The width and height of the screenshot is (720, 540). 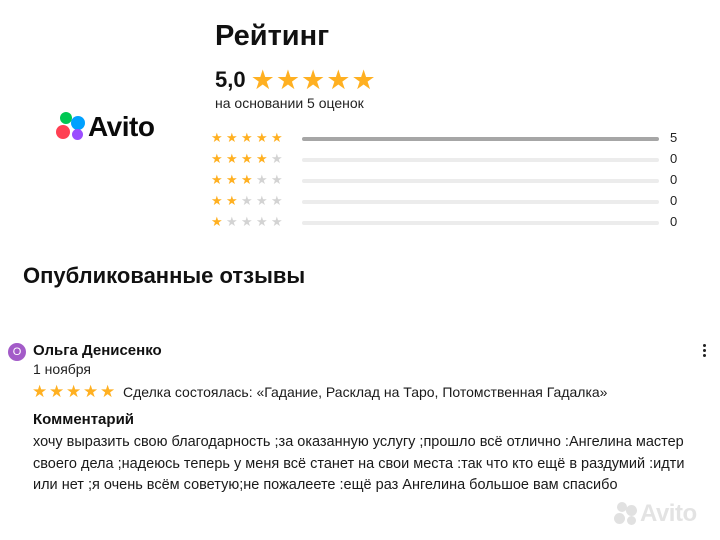 What do you see at coordinates (289, 103) in the screenshot?
I see `rating-basis: на основании 5 оценок` at bounding box center [289, 103].